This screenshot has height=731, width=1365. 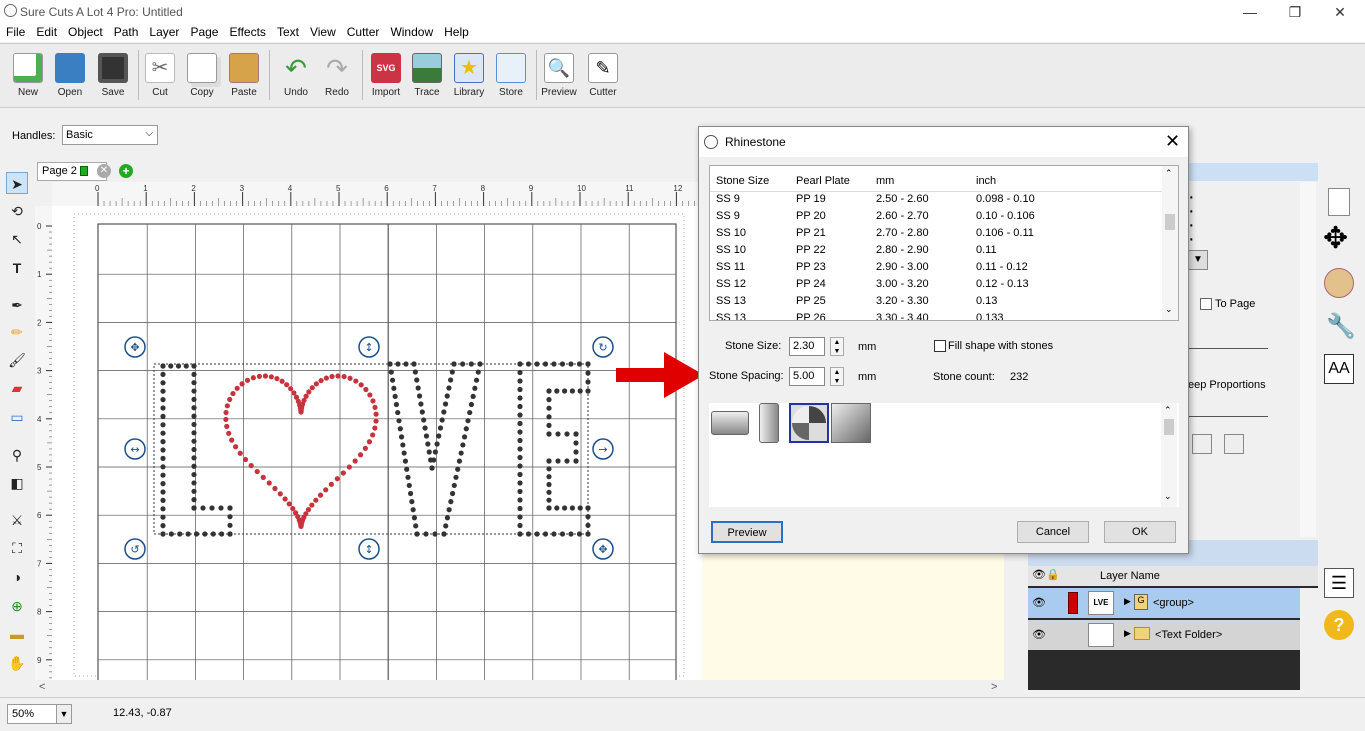 I want to click on knife-tool-icon: ⚔, so click(x=17, y=520).